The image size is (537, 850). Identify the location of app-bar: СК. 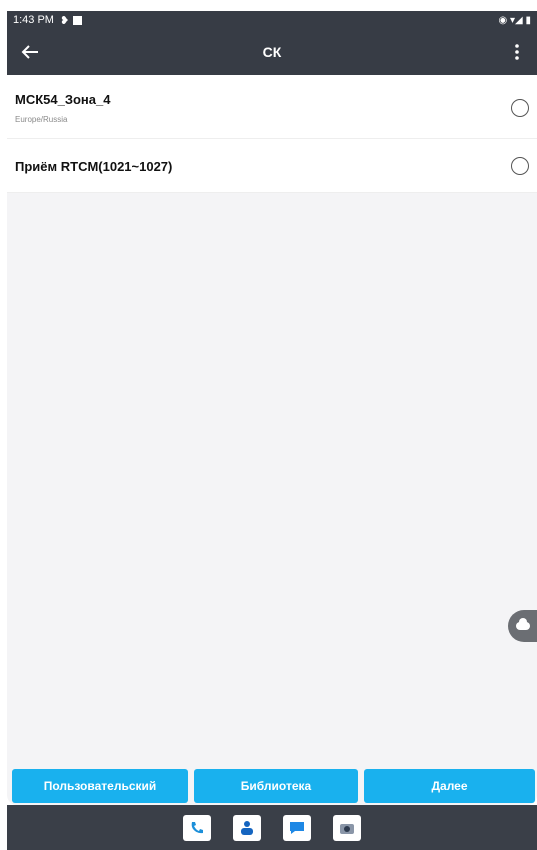
(272, 52).